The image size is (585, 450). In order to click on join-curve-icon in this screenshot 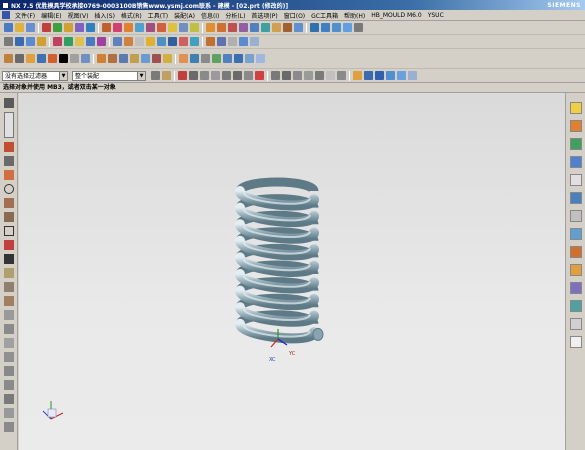, I will do `click(205, 58)`.